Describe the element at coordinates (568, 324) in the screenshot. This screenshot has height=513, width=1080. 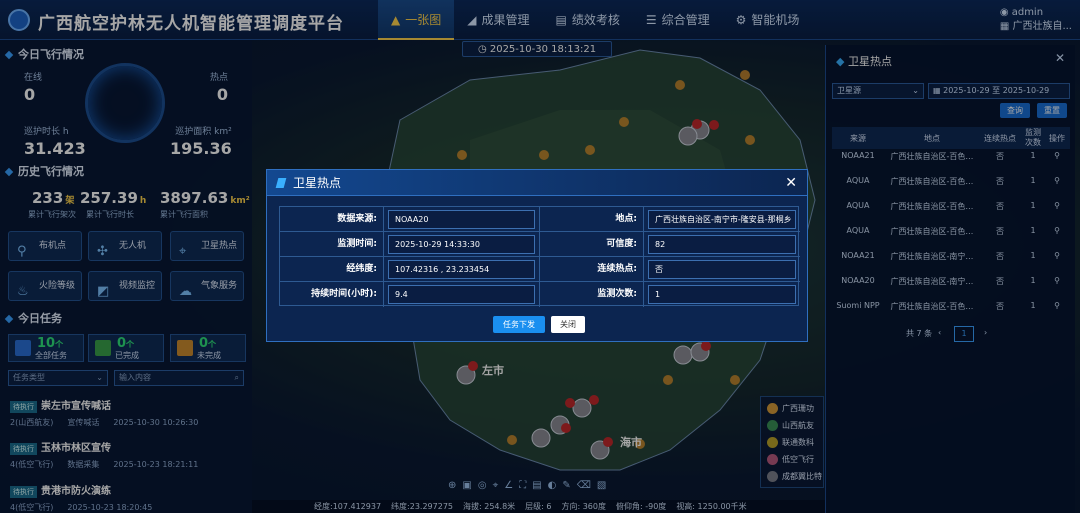
I see `close-button: 关闭` at that location.